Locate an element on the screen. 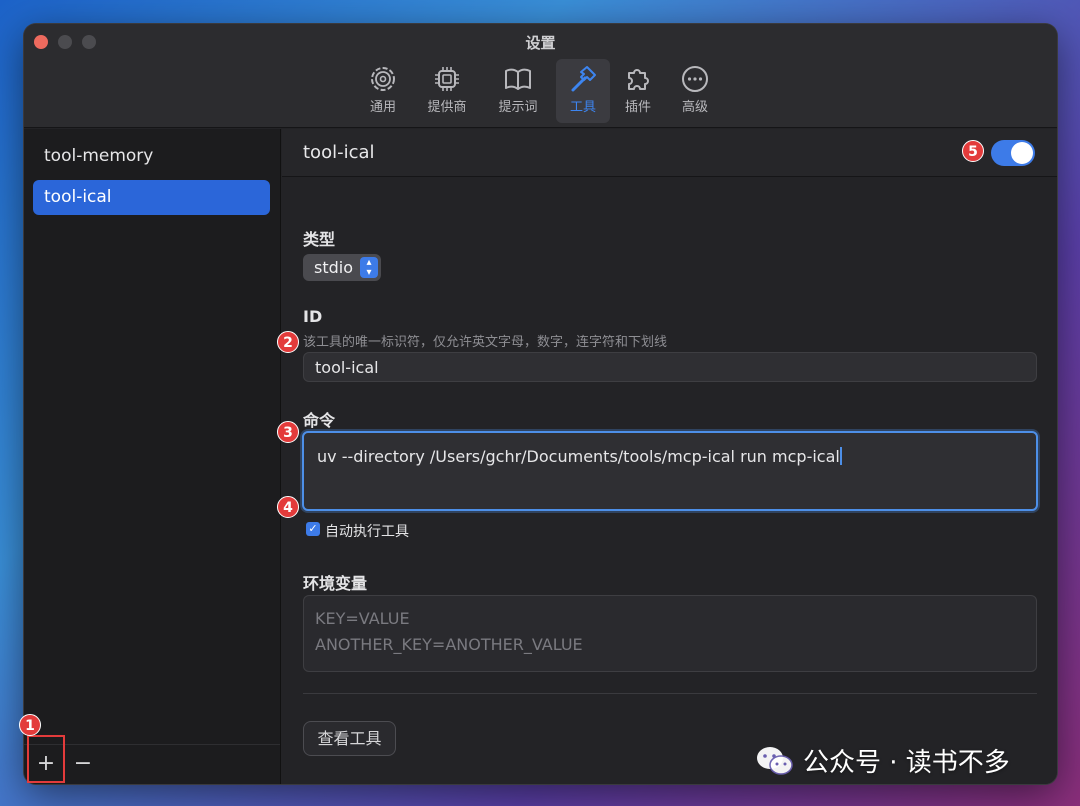 The image size is (1080, 806). command-label: 命令 is located at coordinates (319, 420).